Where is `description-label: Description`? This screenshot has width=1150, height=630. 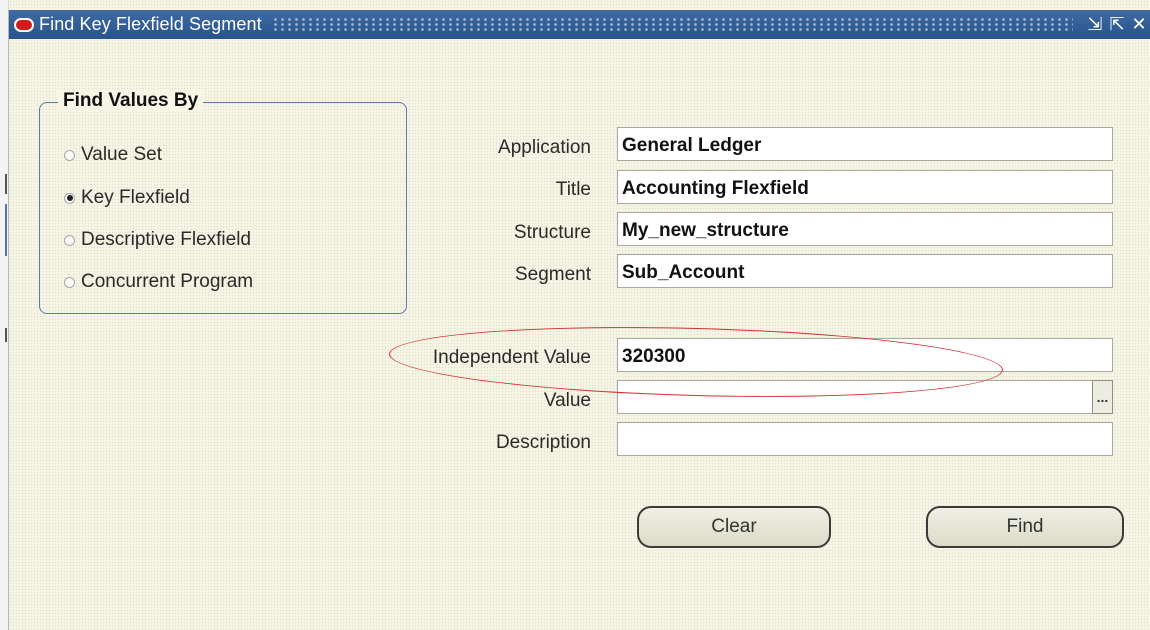
description-label: Description is located at coordinates (543, 442).